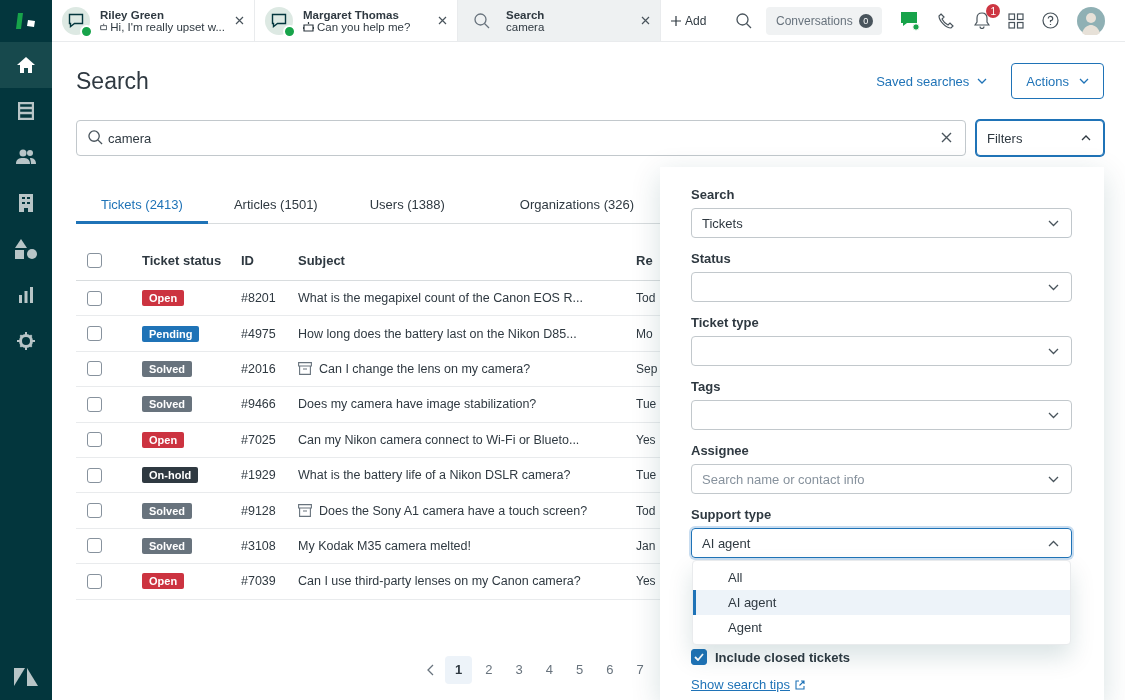 This screenshot has width=1125, height=700. What do you see at coordinates (519, 669) in the screenshot?
I see `page-button: 3` at bounding box center [519, 669].